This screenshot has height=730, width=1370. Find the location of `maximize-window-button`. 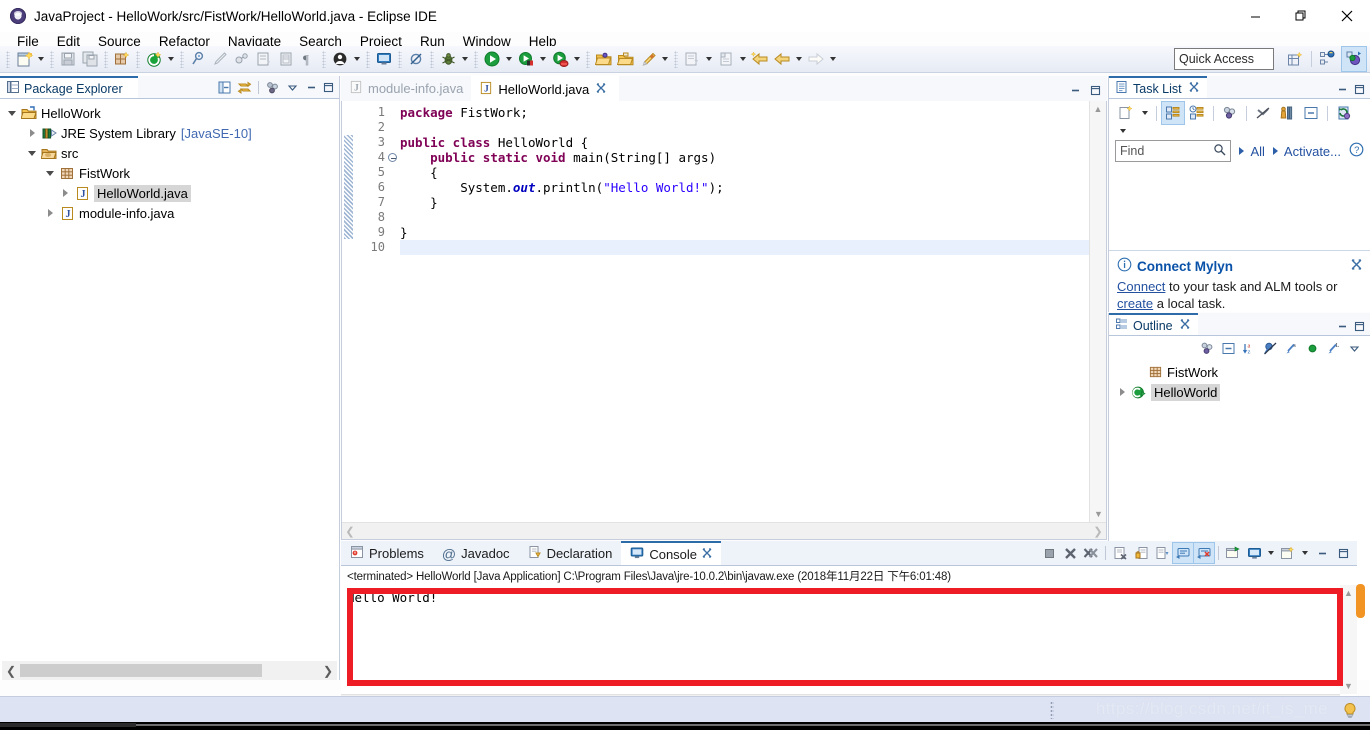

maximize-window-button is located at coordinates (1301, 16).